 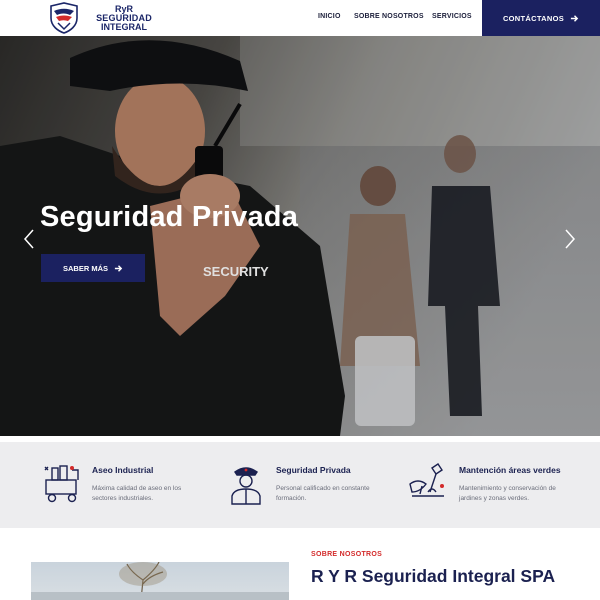 What do you see at coordinates (61, 484) in the screenshot?
I see `cleaning-cart-icon` at bounding box center [61, 484].